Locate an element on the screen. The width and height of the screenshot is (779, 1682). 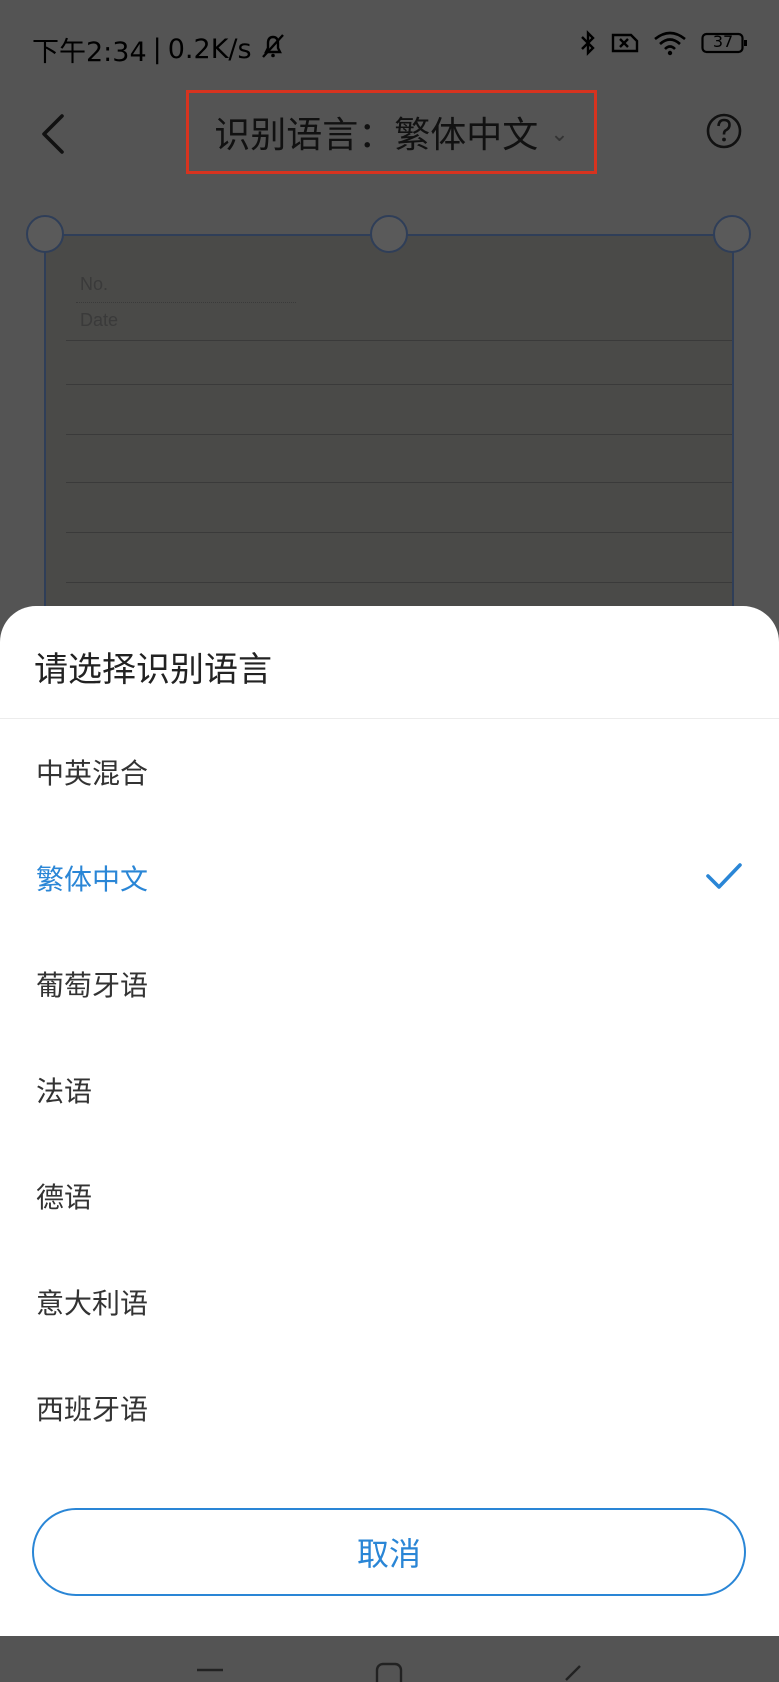
status-left: 下午2:34 | 0.2K/s is located at coordinates (160, 49).